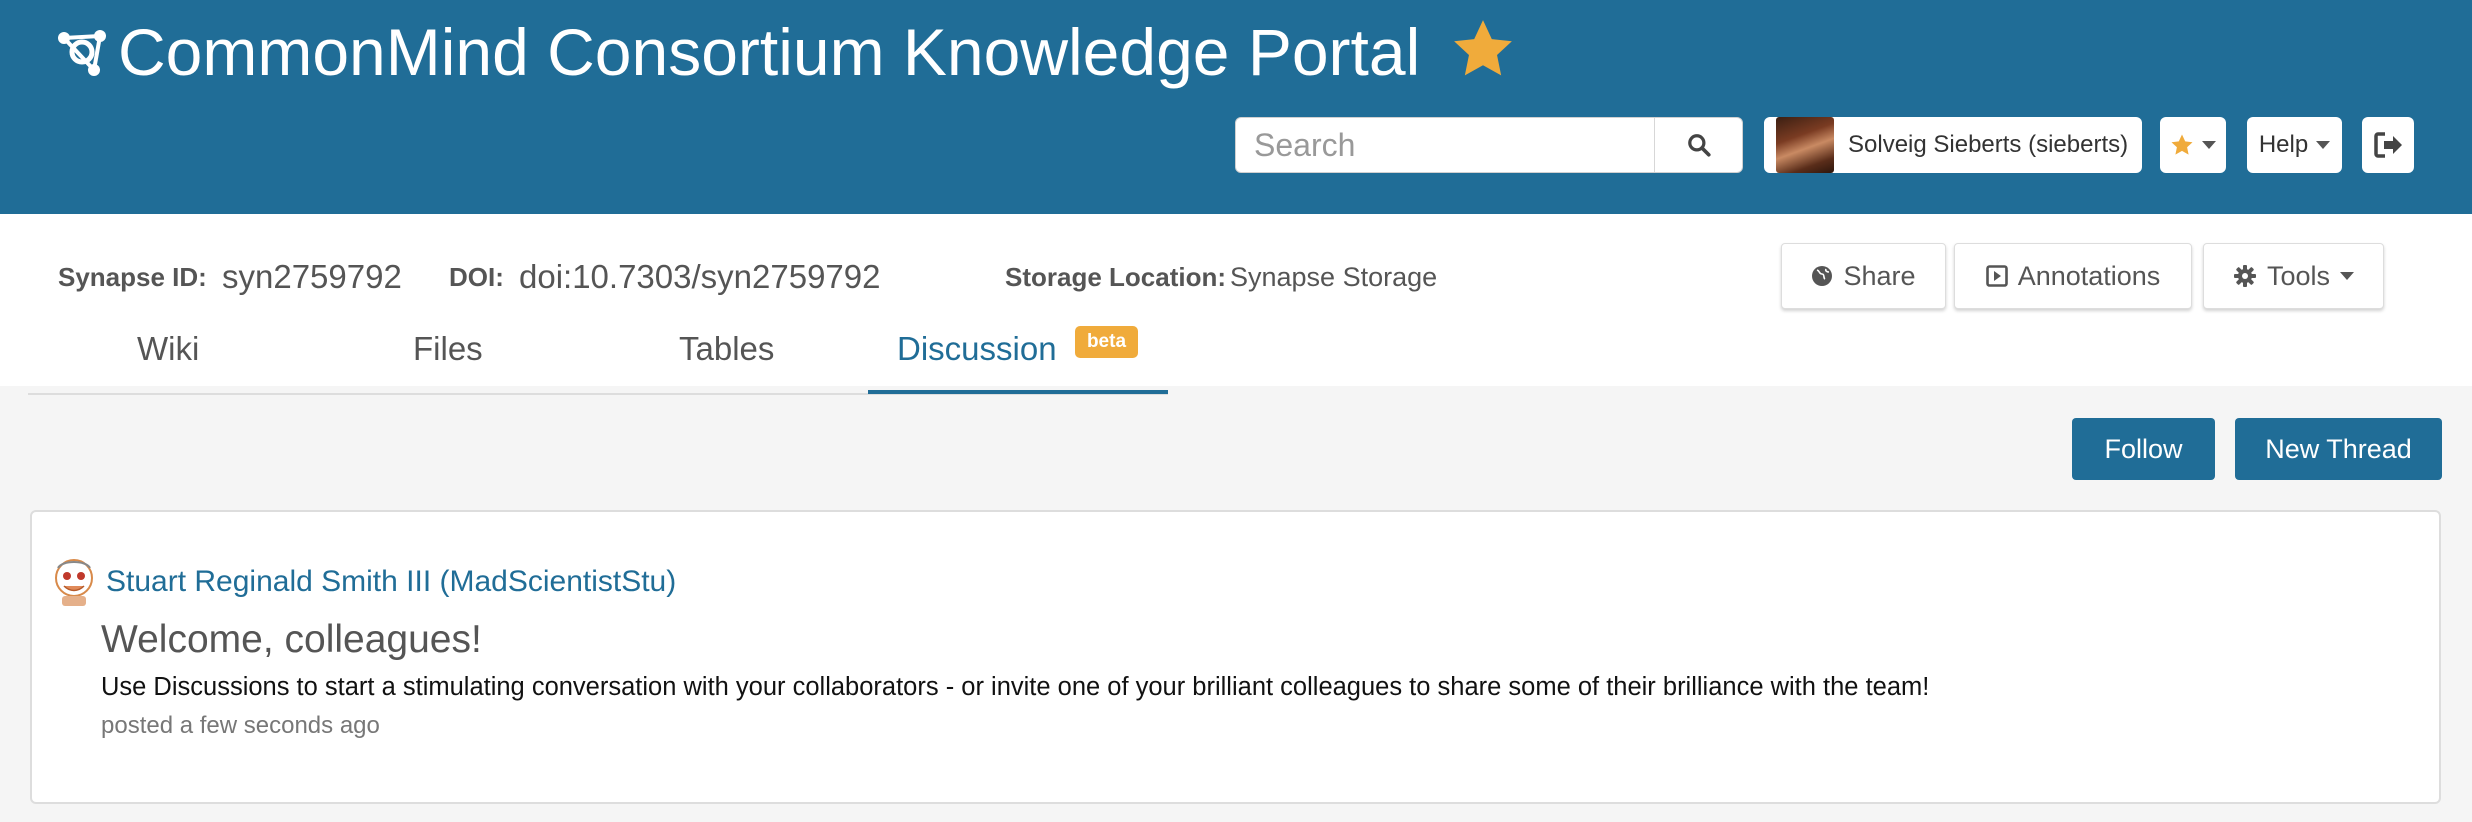  What do you see at coordinates (1822, 276) in the screenshot?
I see `globe-icon` at bounding box center [1822, 276].